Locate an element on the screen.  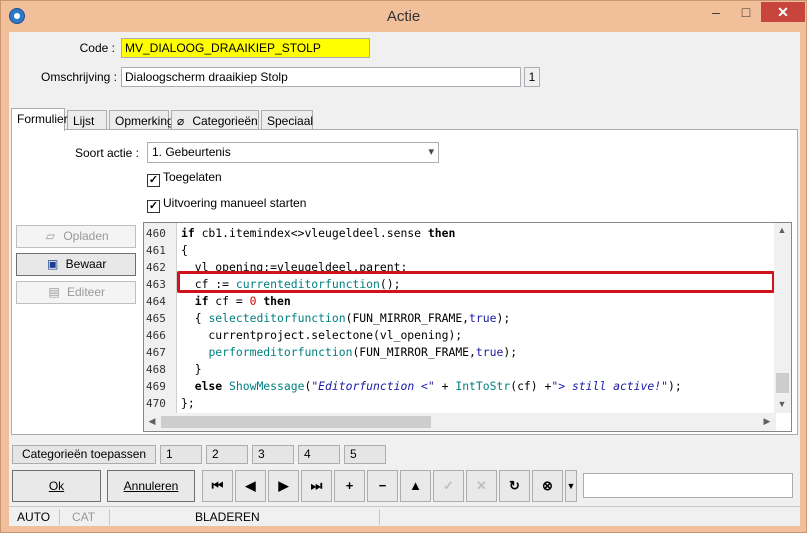
category-button-3: 3 is located at coordinates (273, 454).